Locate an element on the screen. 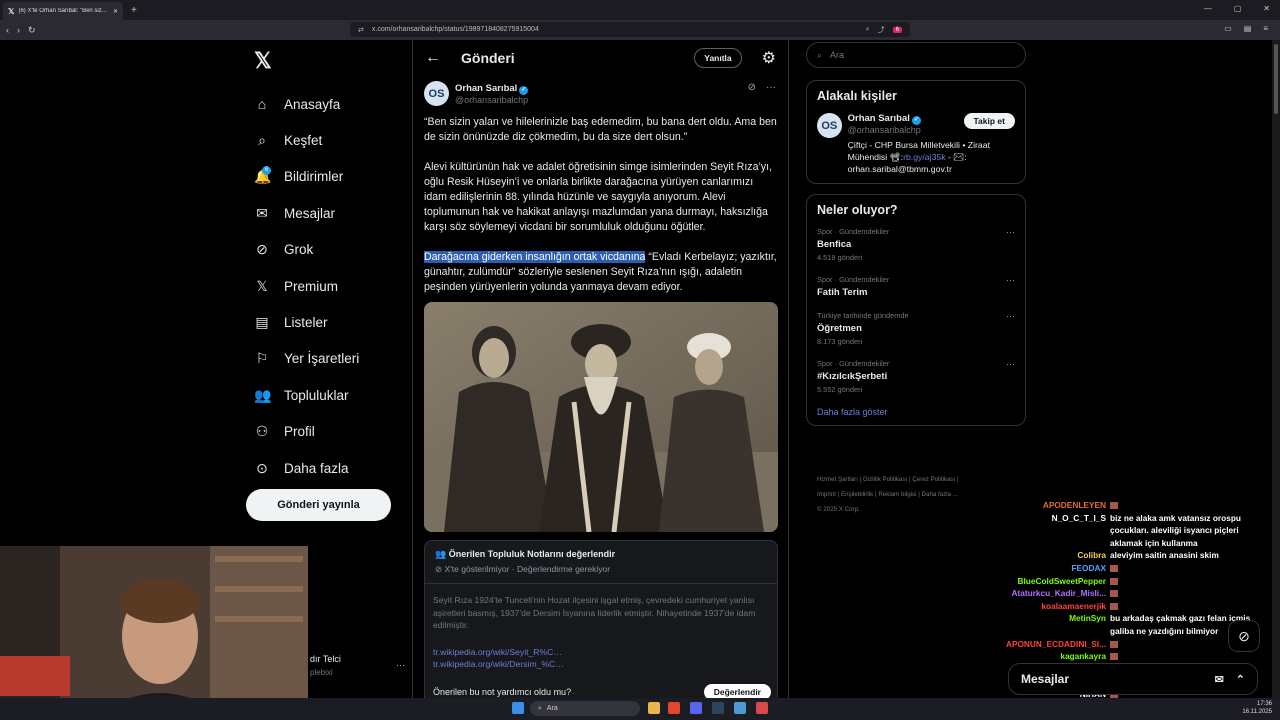  bio-link: rb.gy/aj35k is located at coordinates (924, 157).